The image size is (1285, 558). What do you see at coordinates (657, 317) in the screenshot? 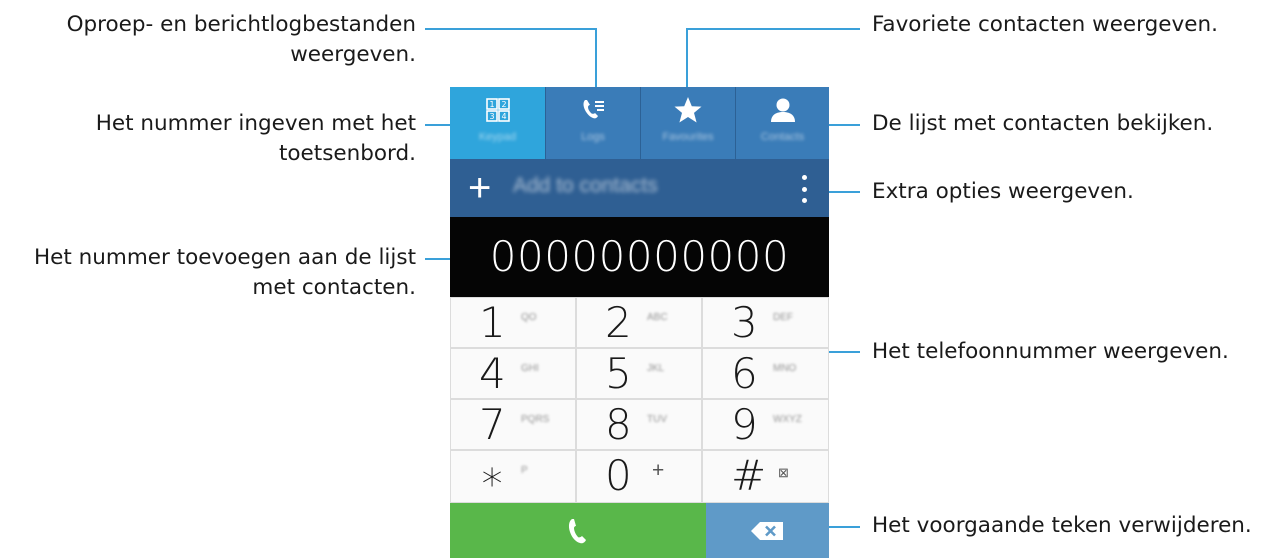
I see `key-letters: ABC` at bounding box center [657, 317].